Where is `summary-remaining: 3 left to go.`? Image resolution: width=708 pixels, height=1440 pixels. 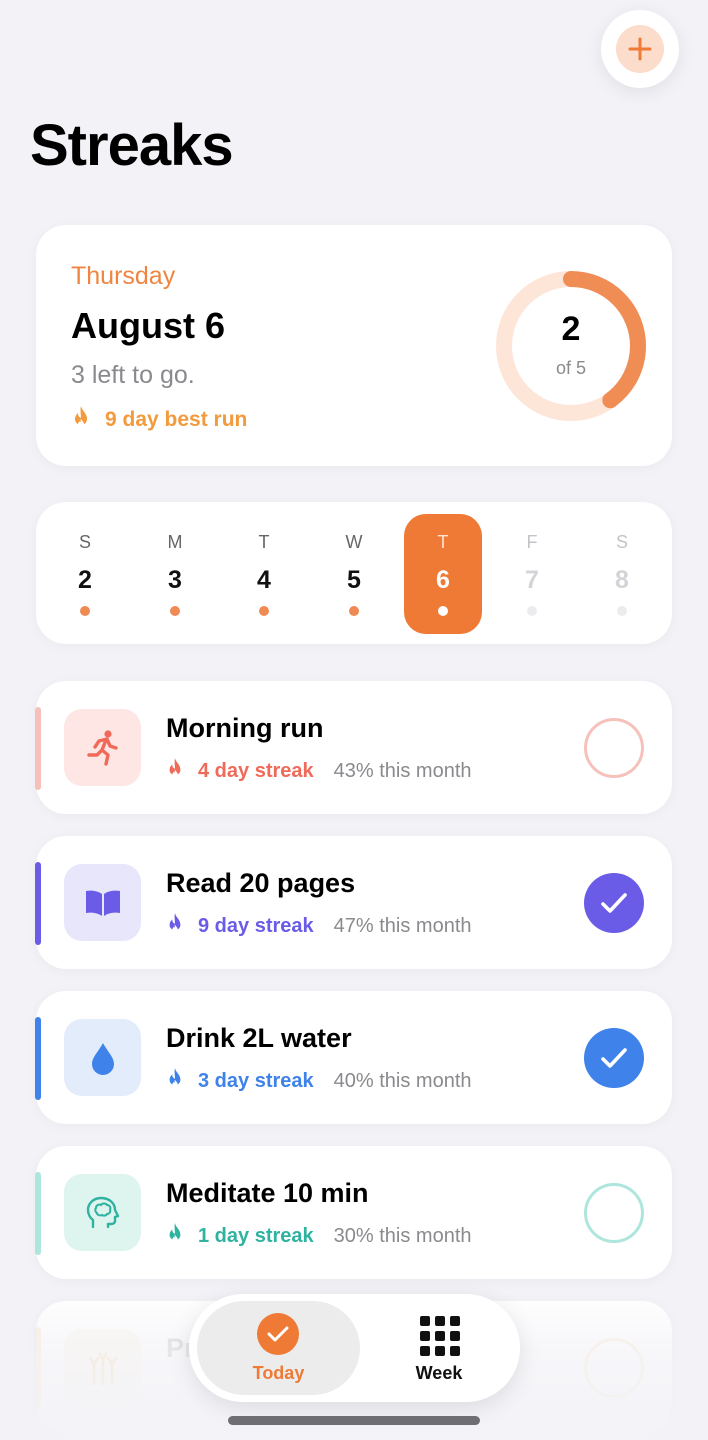
summary-remaining: 3 left to go. is located at coordinates (133, 375).